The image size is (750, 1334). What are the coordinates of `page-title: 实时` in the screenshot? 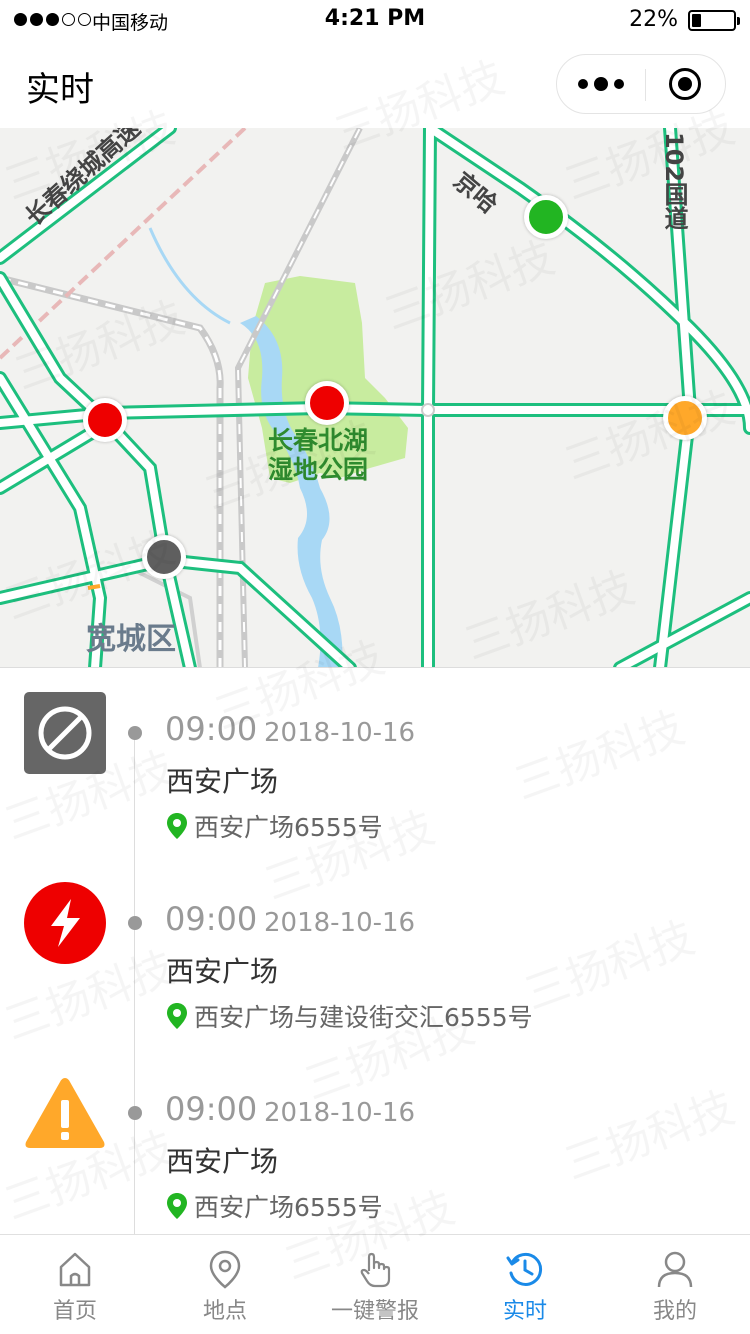 It's located at (60, 90).